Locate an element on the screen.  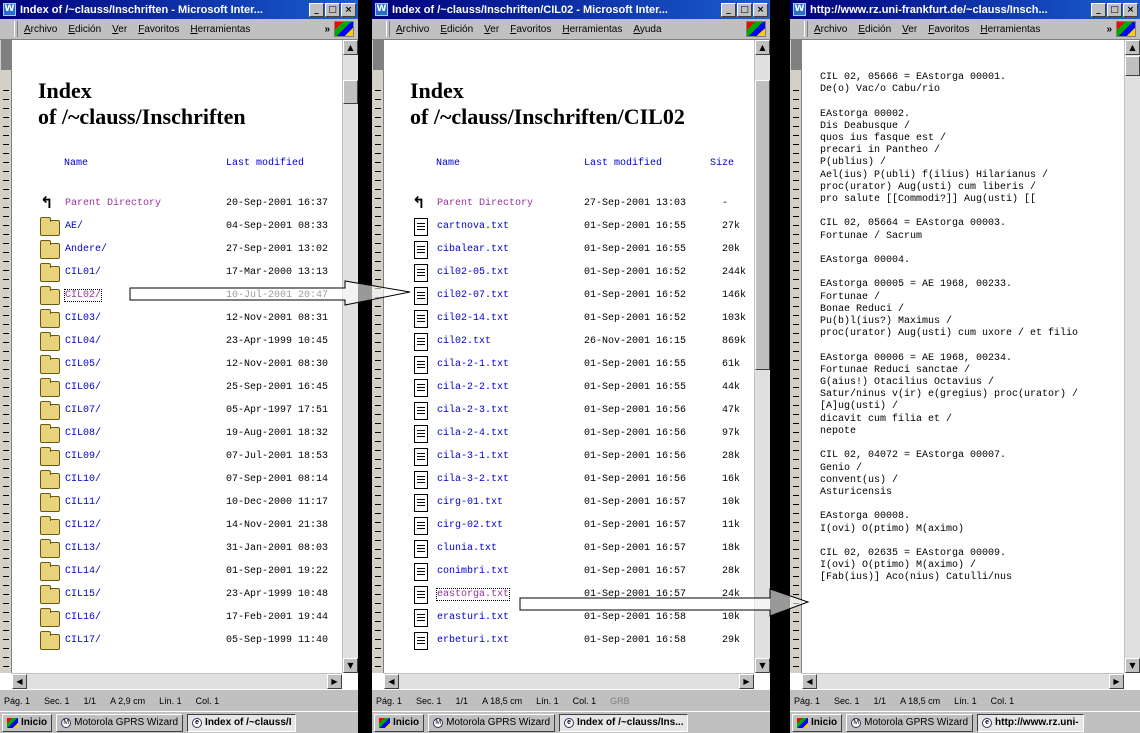
file-link: AE/ is located at coordinates (74, 226).